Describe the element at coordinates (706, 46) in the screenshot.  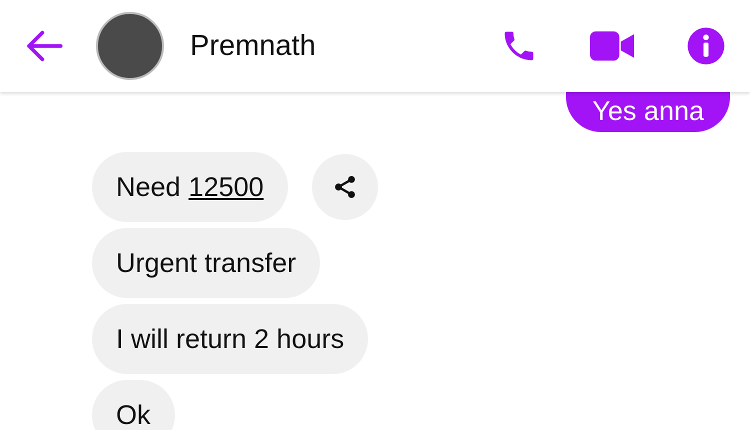
I see `info-button` at that location.